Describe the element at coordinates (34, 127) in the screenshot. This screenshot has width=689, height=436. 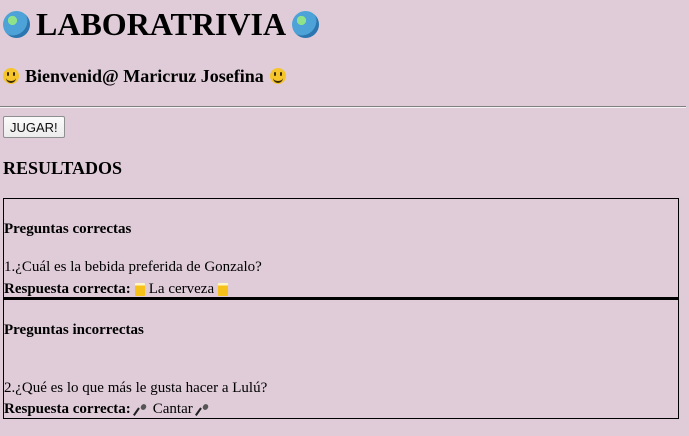
I see `play-button: JUGAR!` at that location.